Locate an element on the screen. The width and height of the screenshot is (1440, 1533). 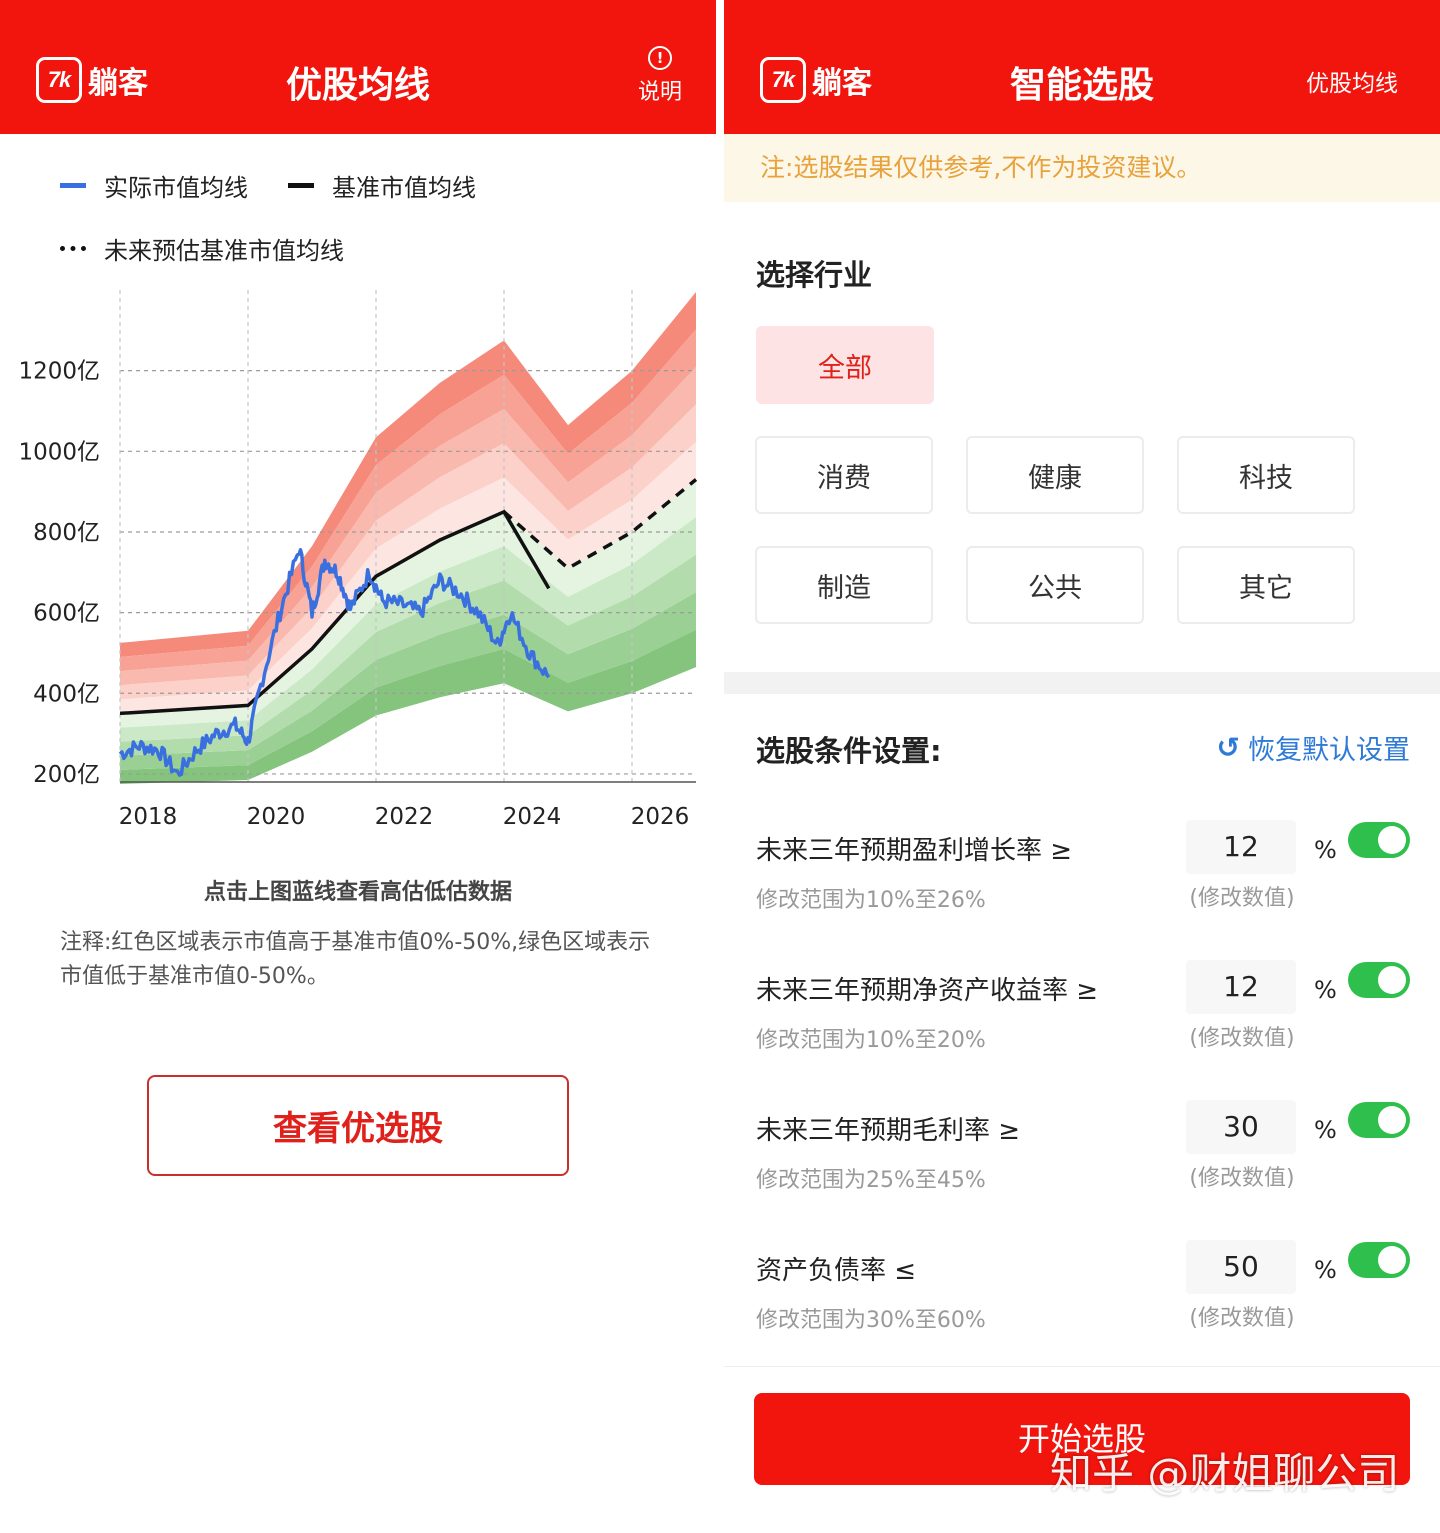
condition-debt-ratio: 资产负债率 ≤ 修改范围为30%至60% 50 (修改数值) % is located at coordinates (1082, 1305).